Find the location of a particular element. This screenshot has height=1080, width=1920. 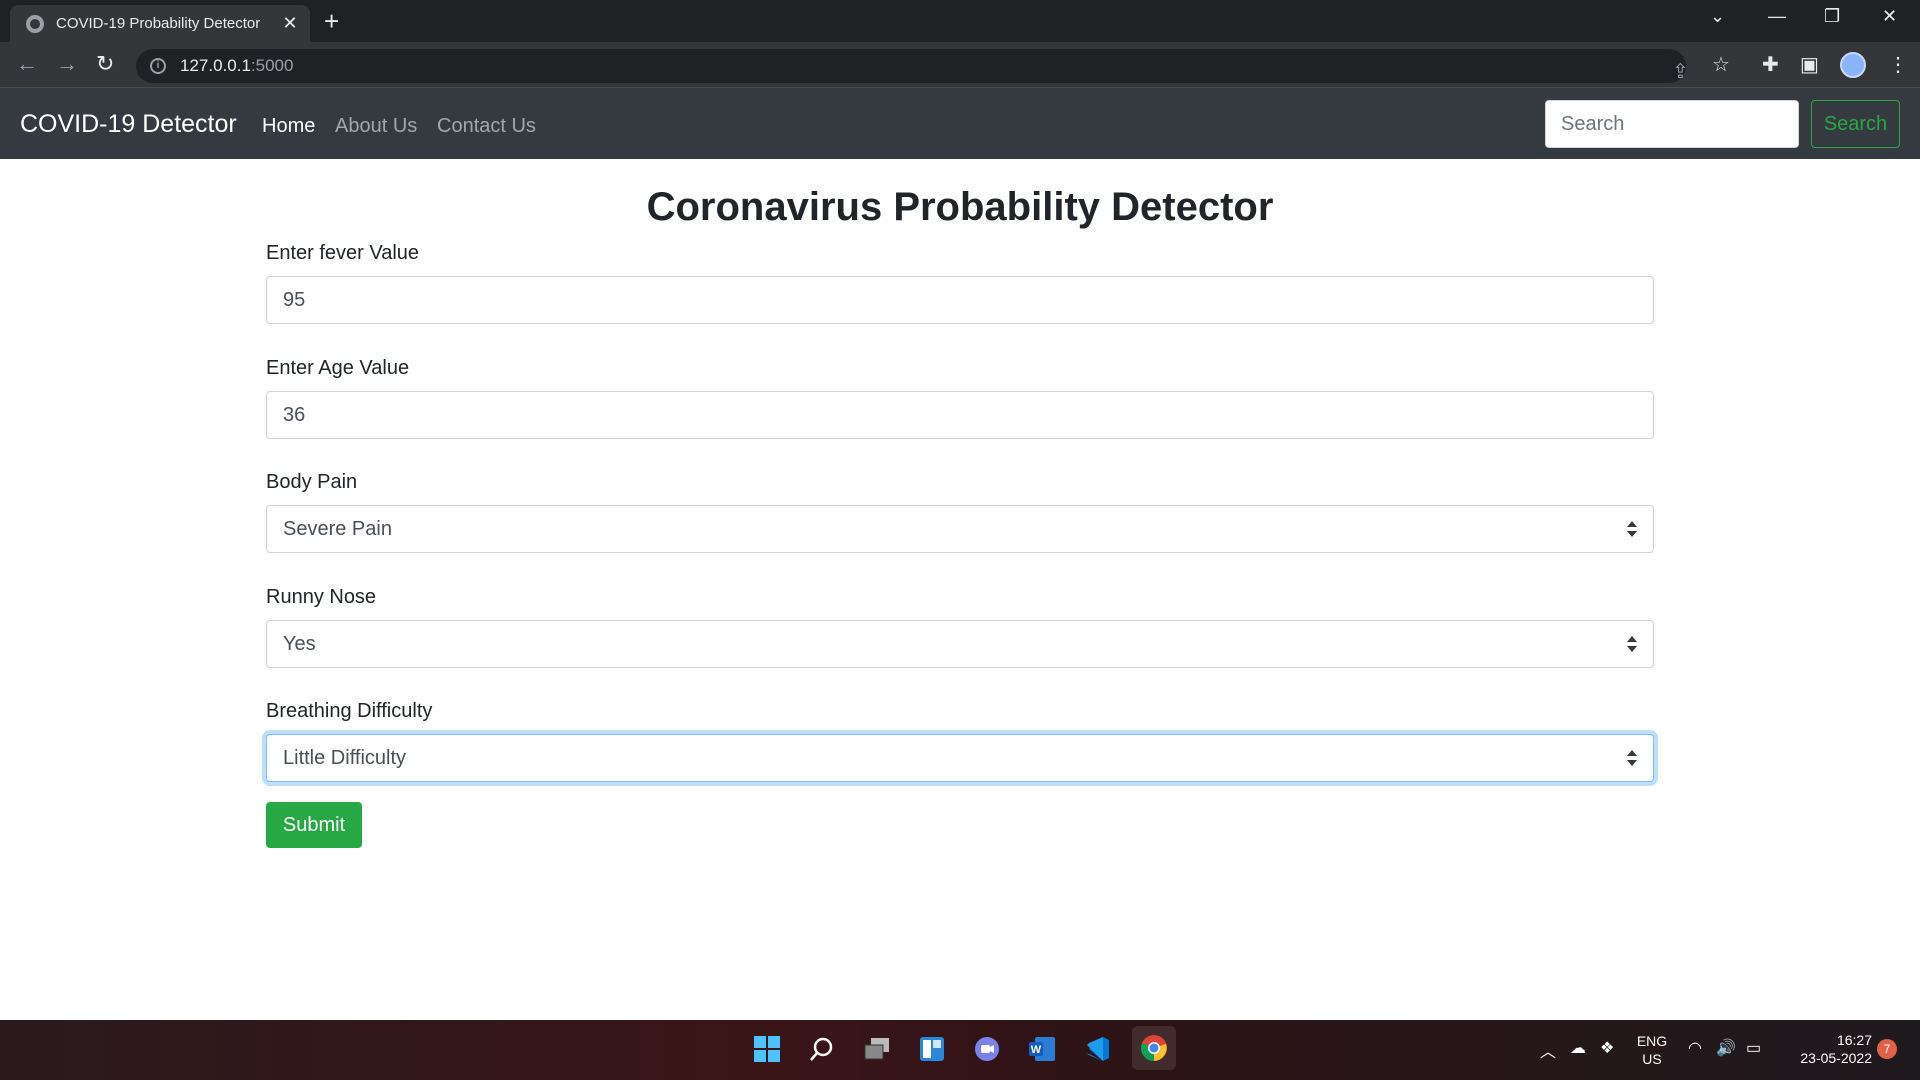

breathing-select: Little Difficulty is located at coordinates (960, 758).